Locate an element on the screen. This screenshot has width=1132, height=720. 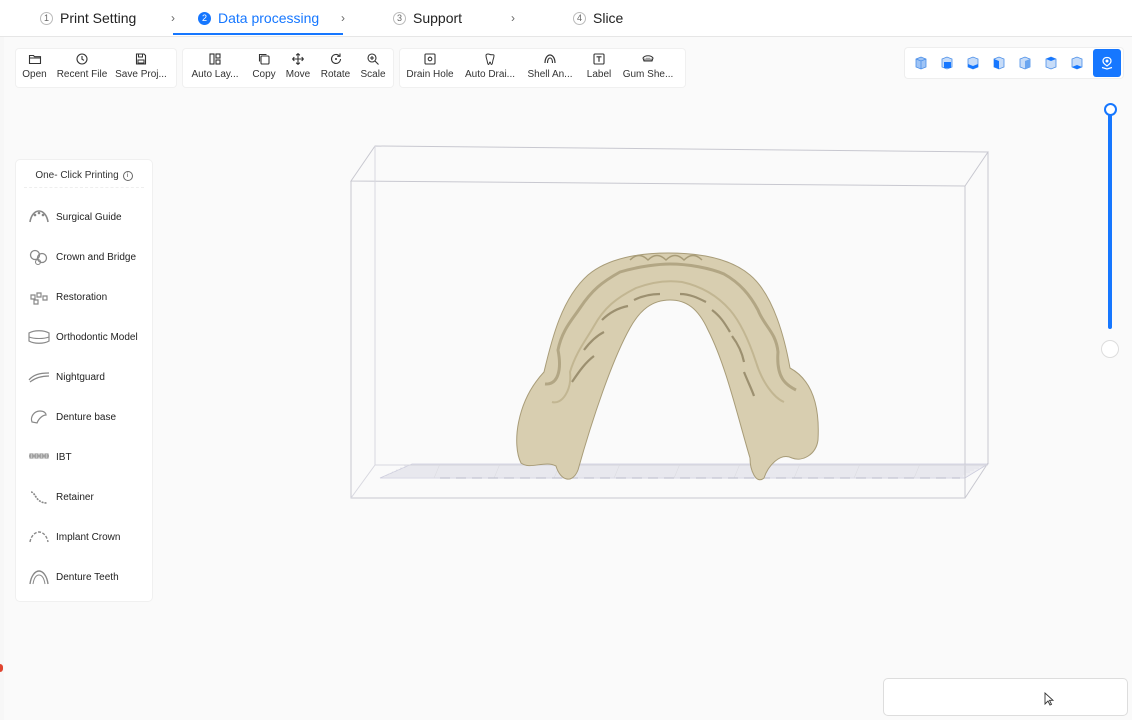
preset-label: Retainer is located at coordinates (75, 497).